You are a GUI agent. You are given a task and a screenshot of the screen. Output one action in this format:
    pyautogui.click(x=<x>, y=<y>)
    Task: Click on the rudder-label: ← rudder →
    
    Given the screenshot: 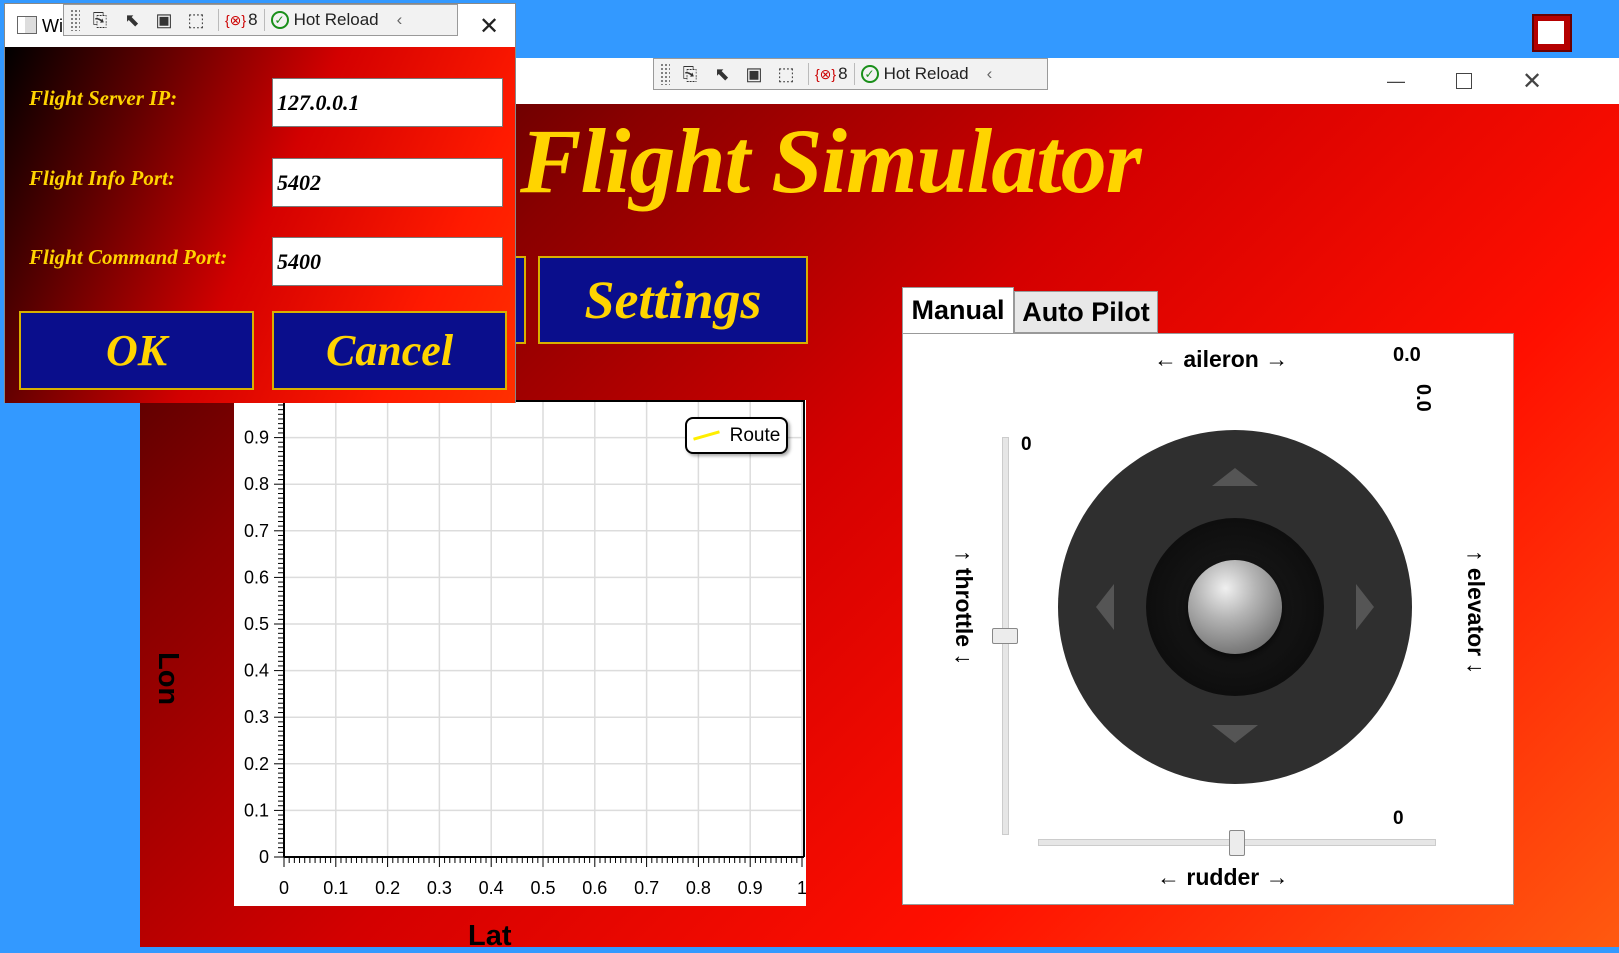 What is the action you would take?
    pyautogui.click(x=1223, y=877)
    